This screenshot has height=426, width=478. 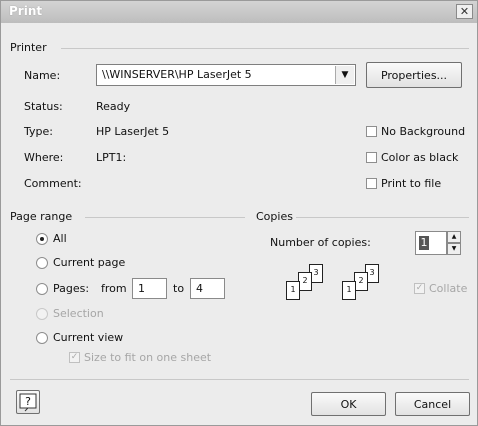 What do you see at coordinates (454, 249) in the screenshot?
I see `spin-down-icon: ▼` at bounding box center [454, 249].